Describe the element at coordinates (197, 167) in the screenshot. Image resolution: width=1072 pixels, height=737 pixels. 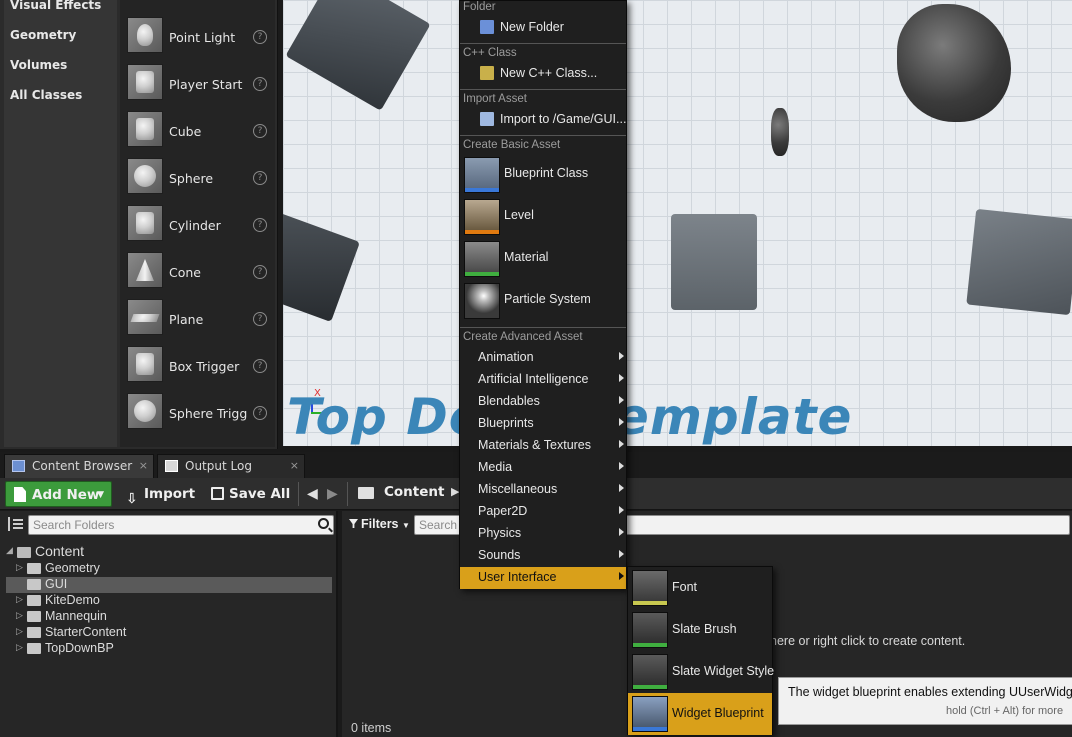
I see `actor-item-sphere: Sphere ?` at that location.